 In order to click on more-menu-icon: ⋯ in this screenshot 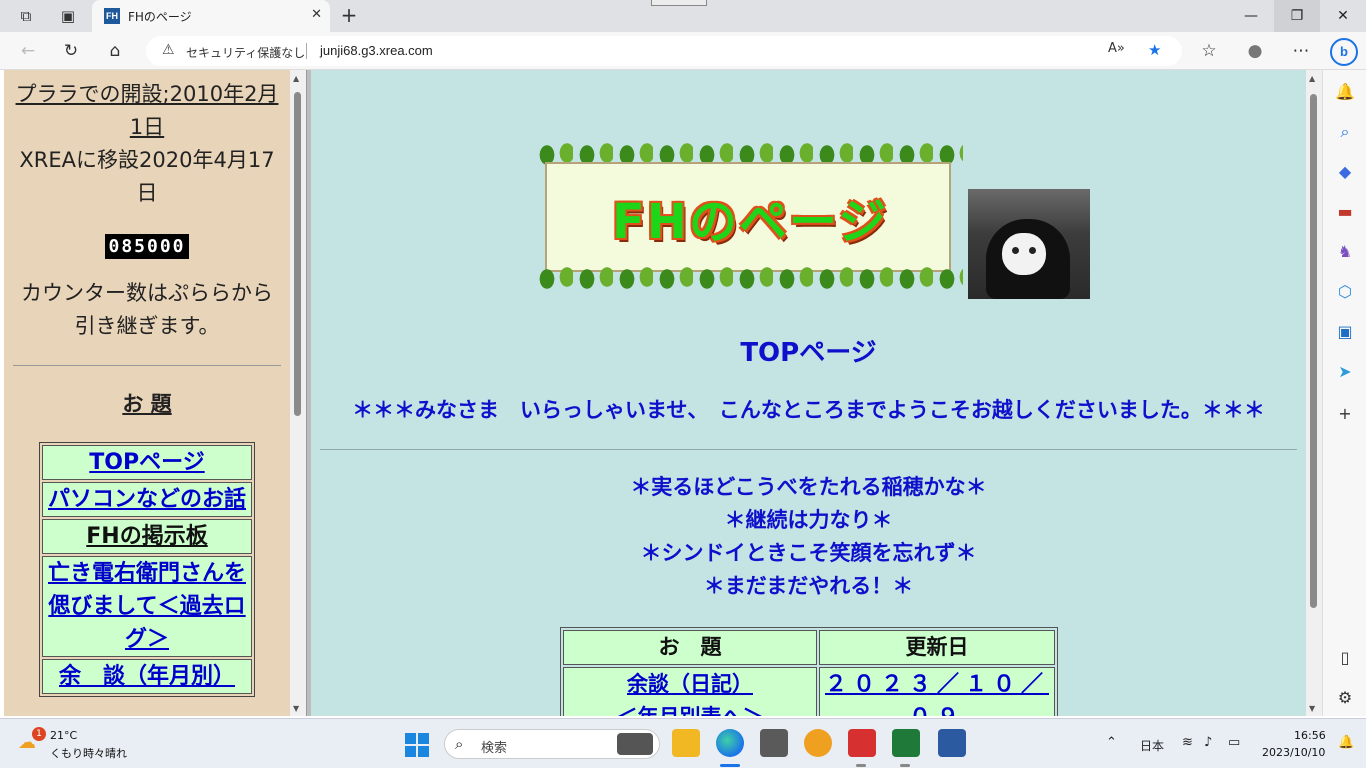, I will do `click(1301, 51)`.